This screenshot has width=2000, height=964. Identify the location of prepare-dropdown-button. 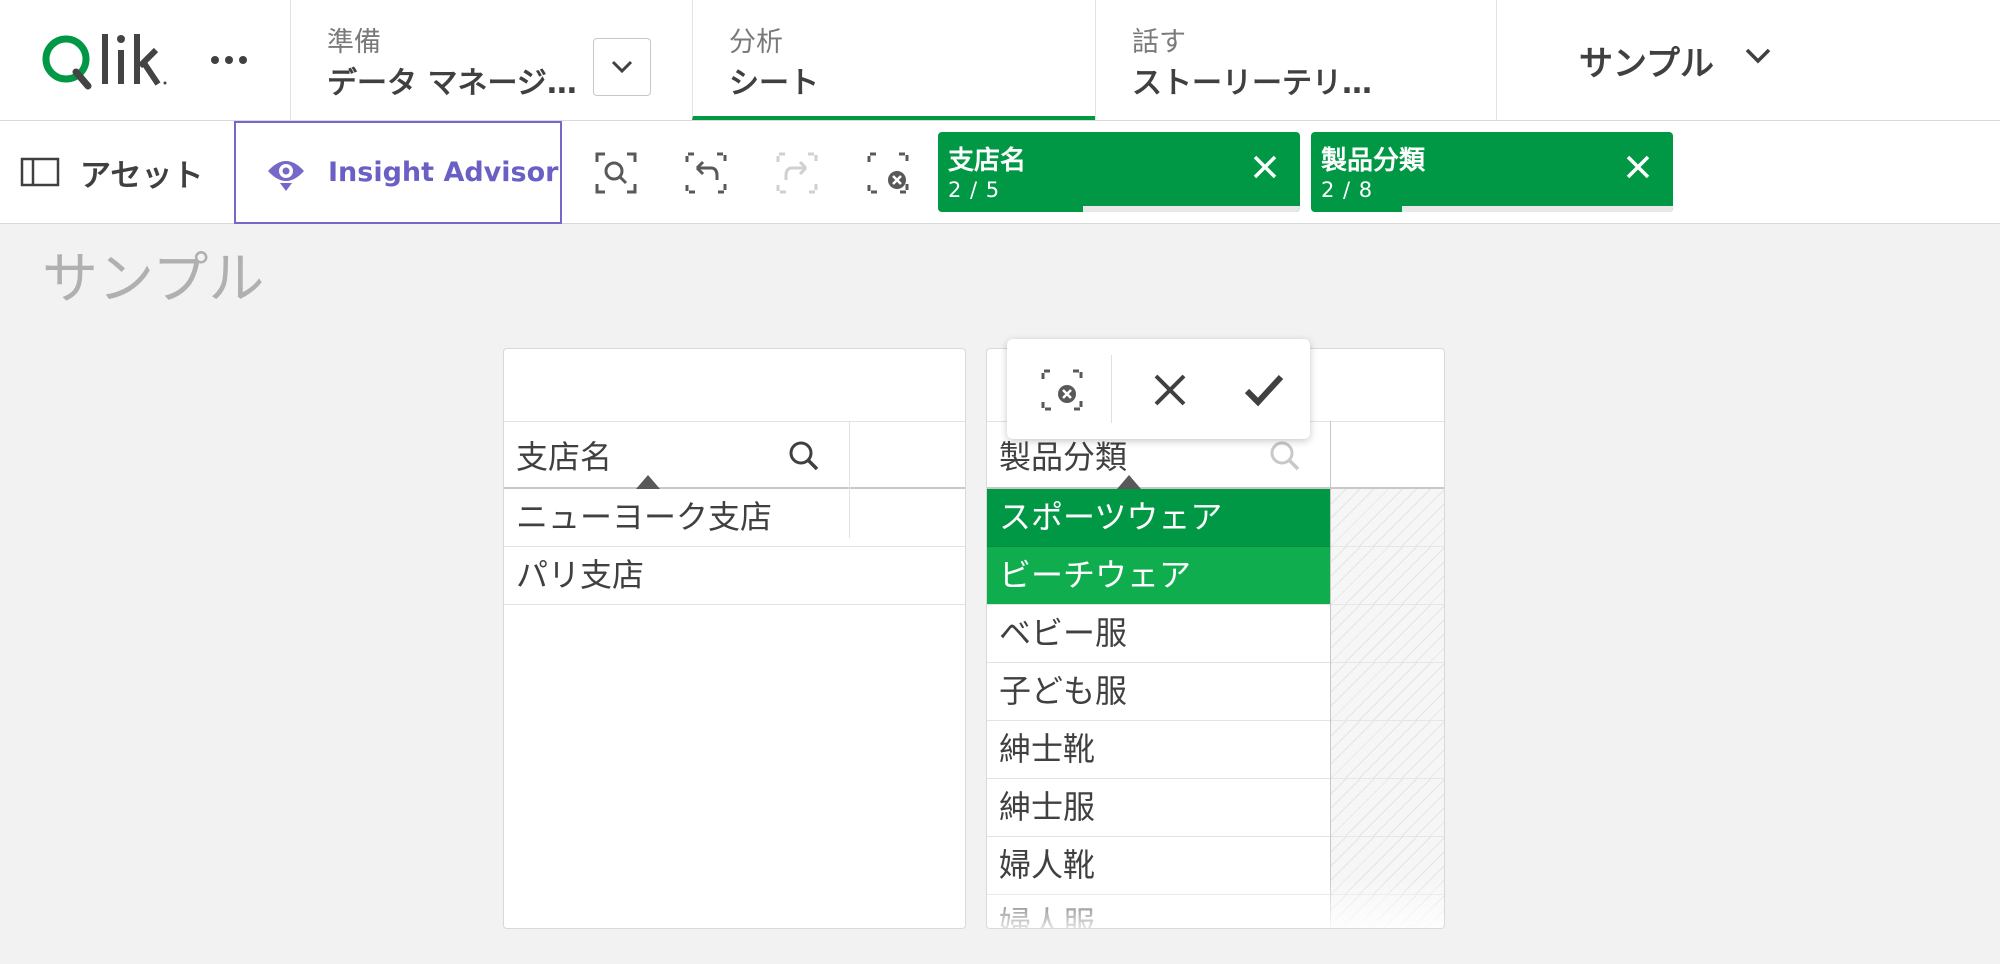
(622, 67).